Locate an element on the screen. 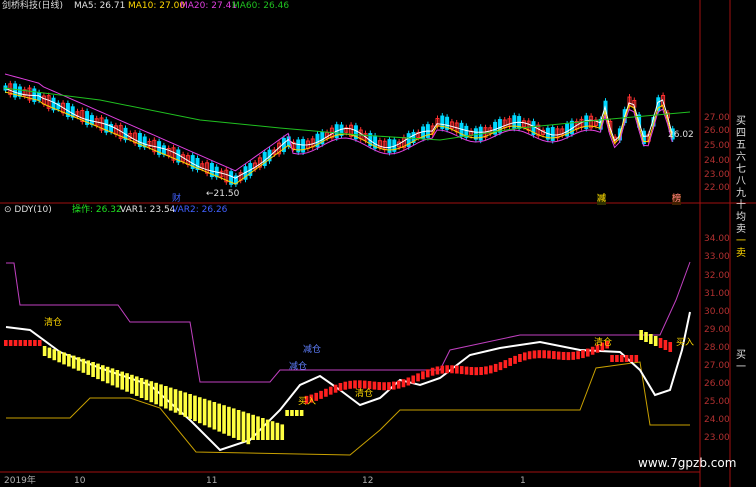  y-tick: 32.00 is located at coordinates (717, 276).